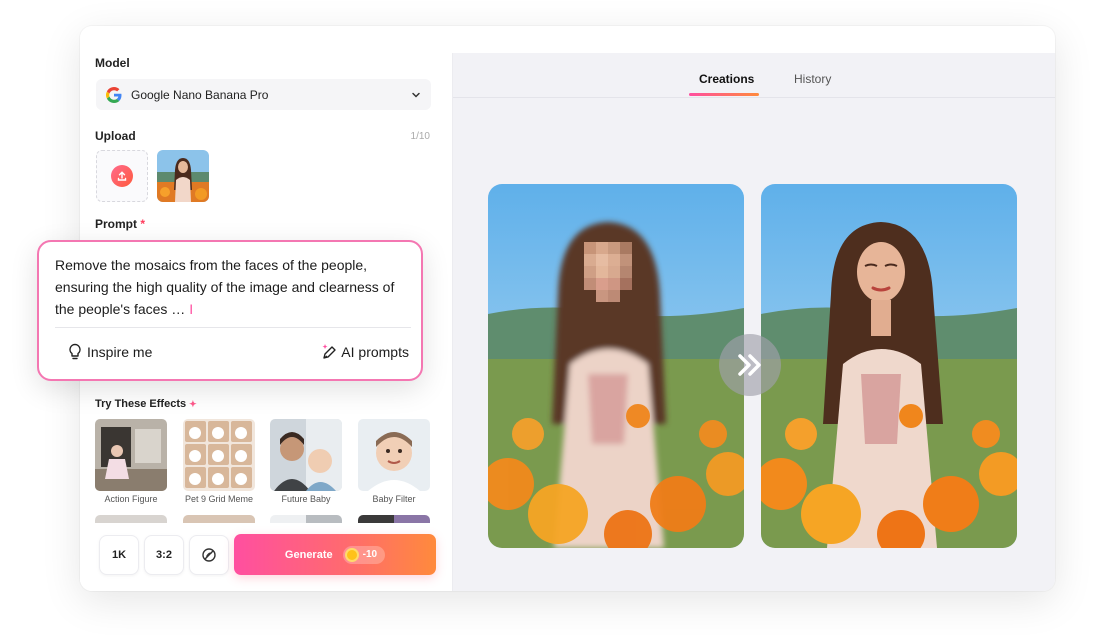 The width and height of the screenshot is (1094, 635). I want to click on generate-button: Generate -10, so click(335, 554).